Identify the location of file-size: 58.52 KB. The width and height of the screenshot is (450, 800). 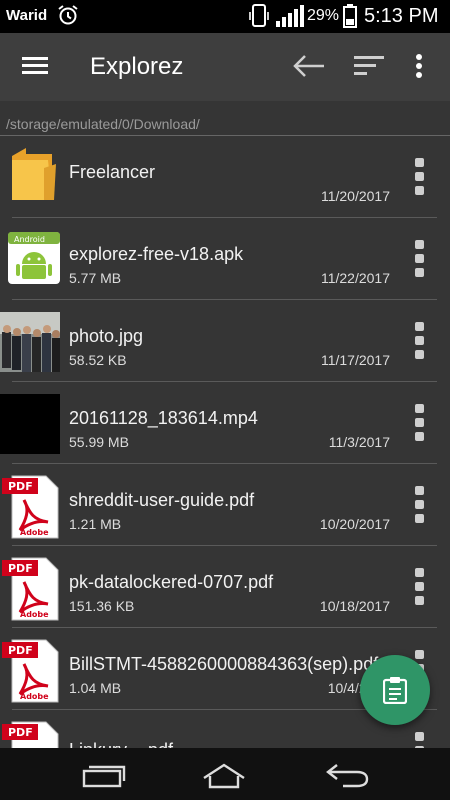
(98, 360).